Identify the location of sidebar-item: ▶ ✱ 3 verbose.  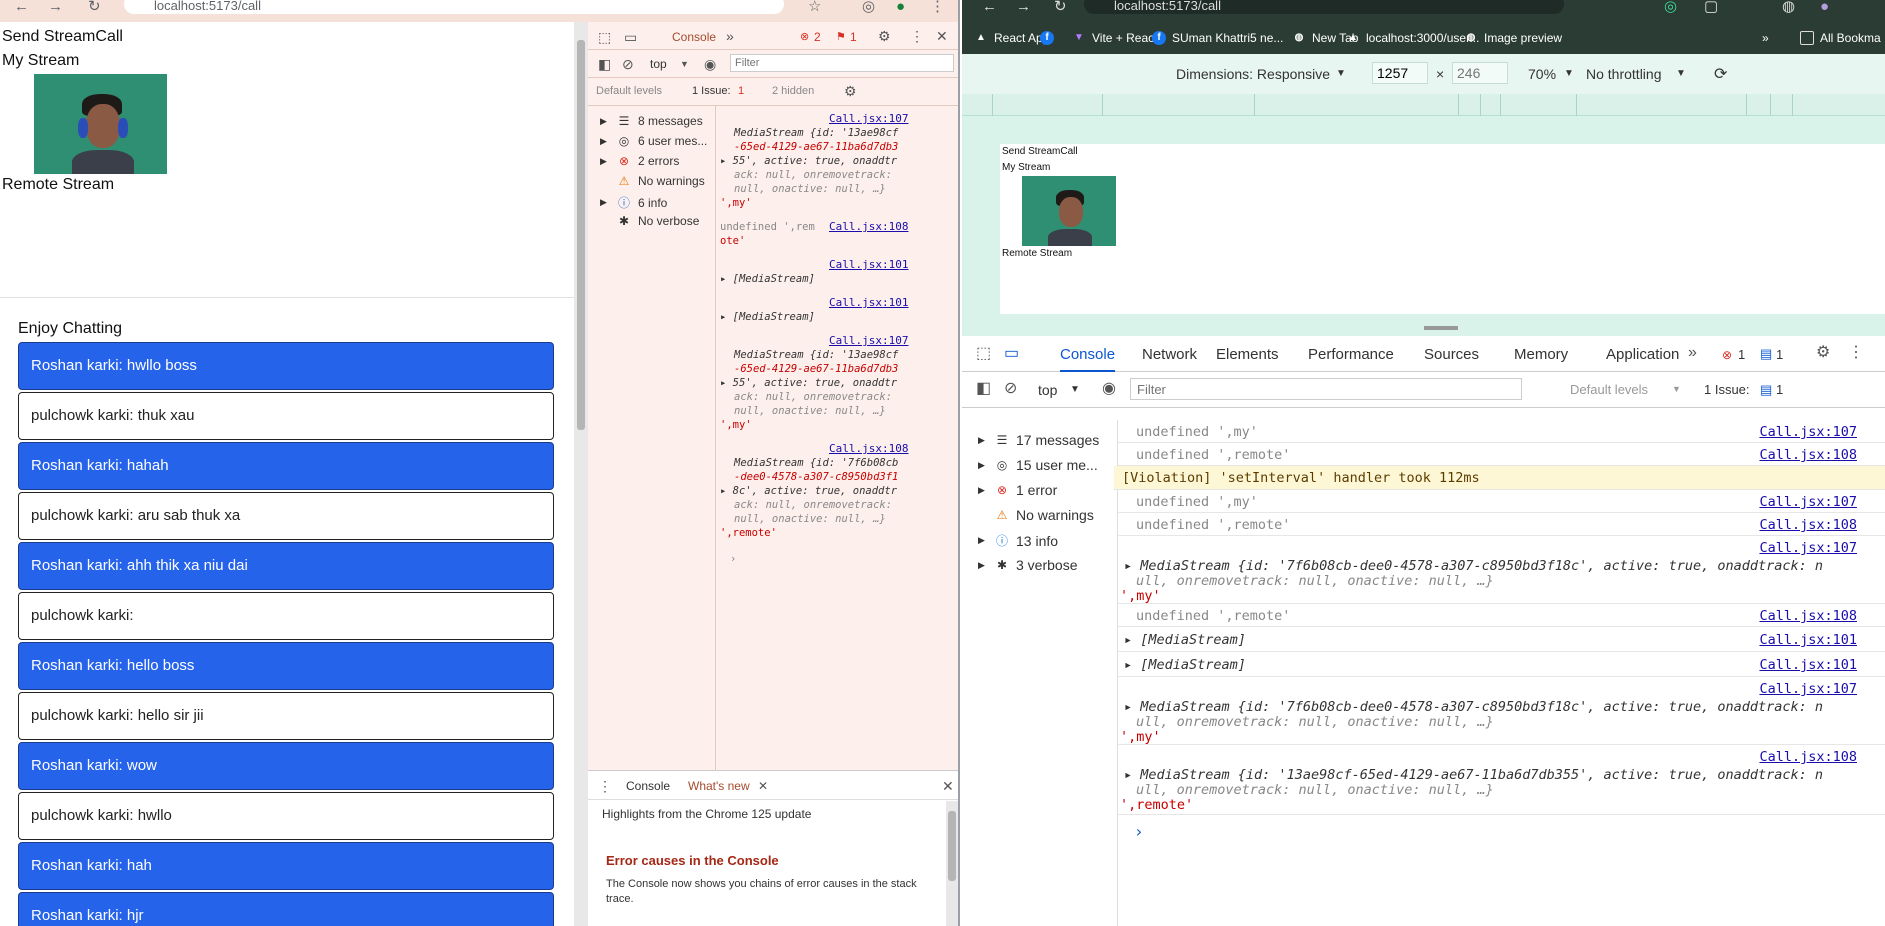
(1027, 565).